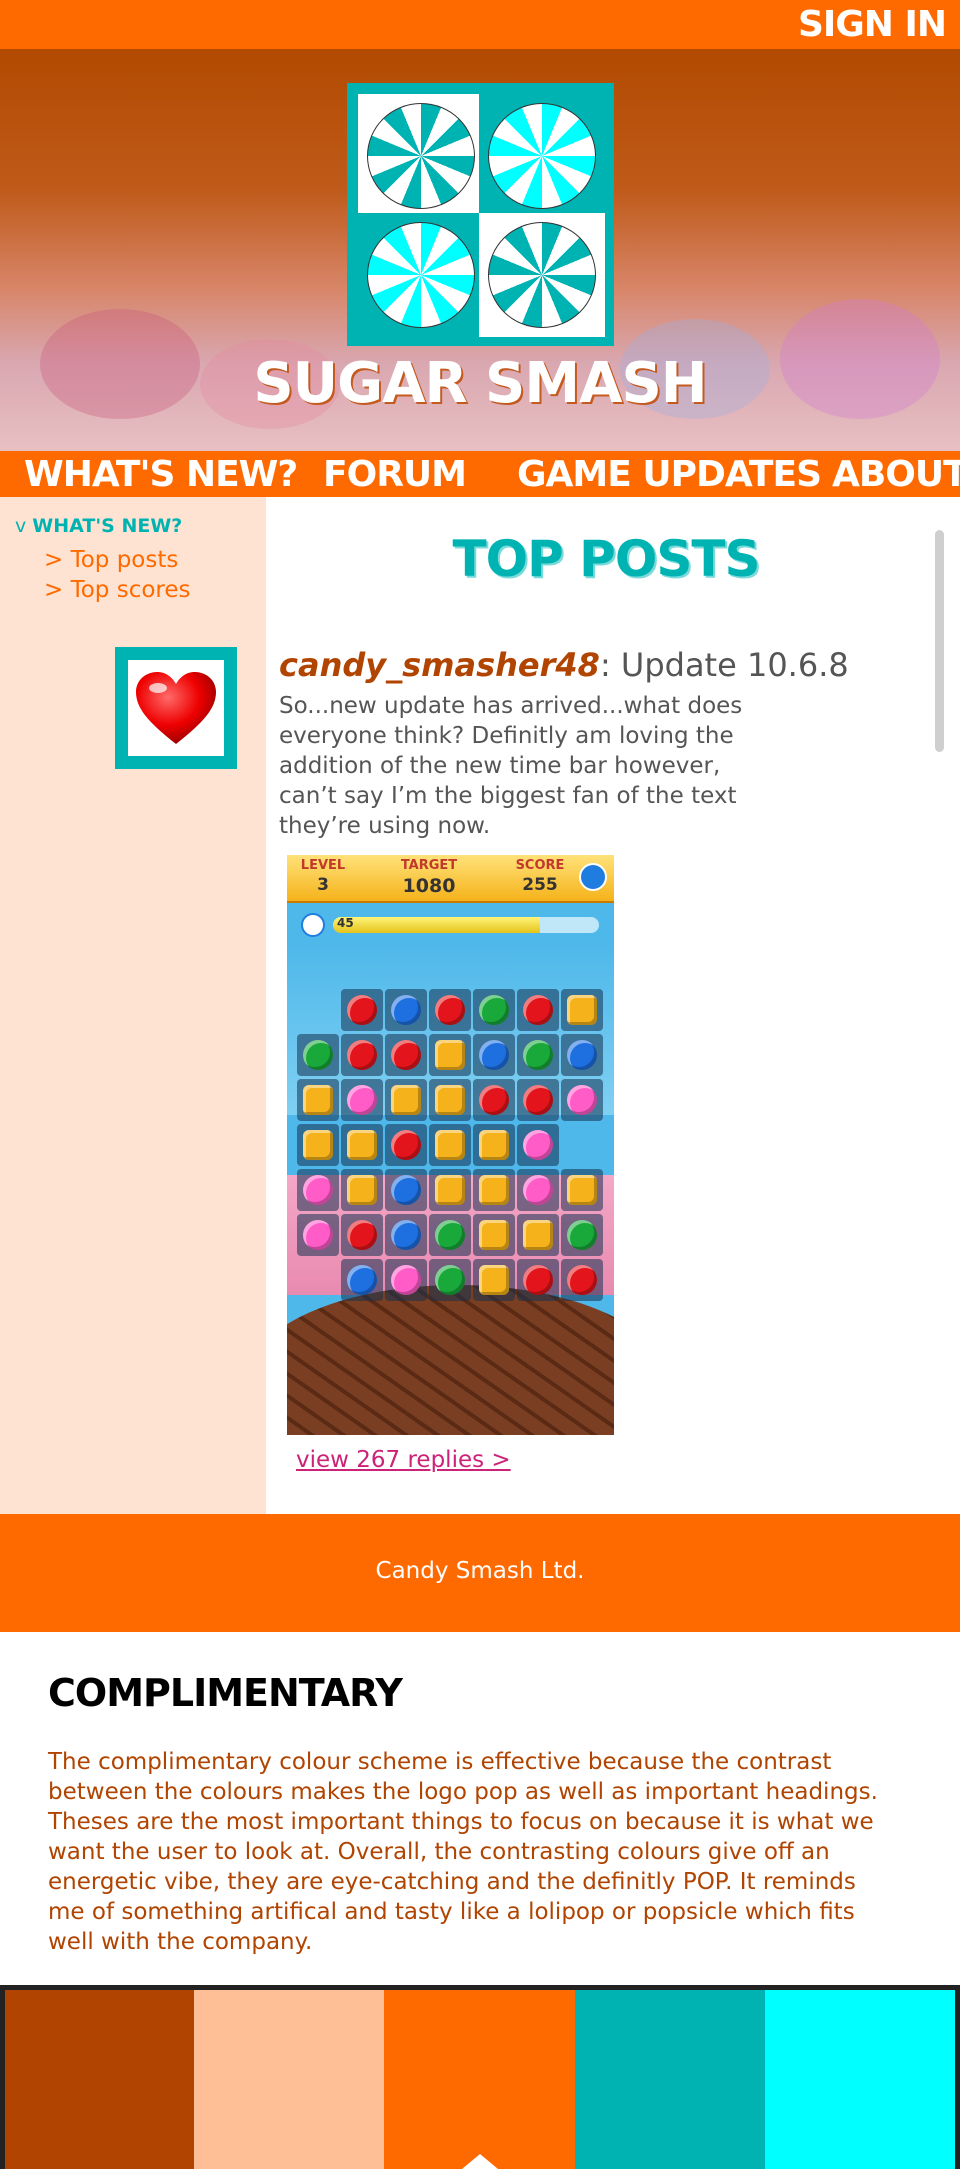 The image size is (960, 2169). I want to click on swatch-rust, so click(99, 2079).